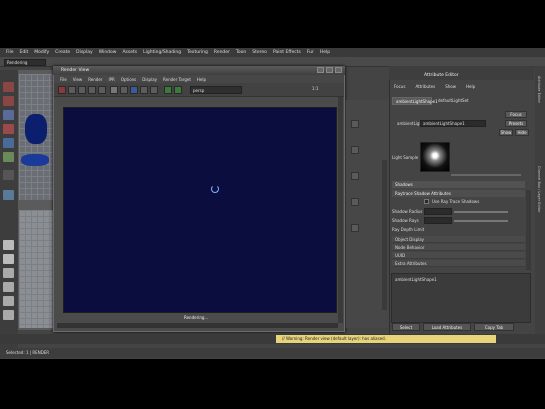 Image resolution: width=545 pixels, height=409 pixels. Describe the element at coordinates (108, 52) in the screenshot. I see `menu-window: Window` at that location.